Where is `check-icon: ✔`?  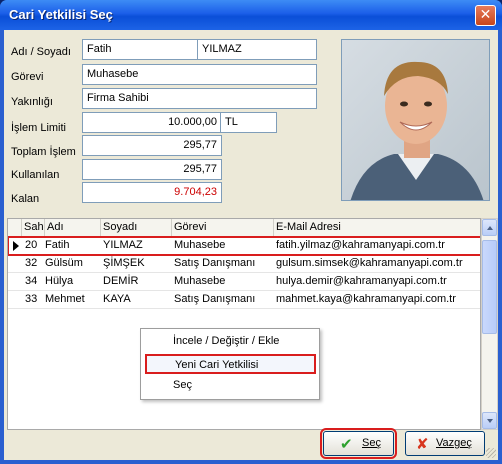 check-icon: ✔ is located at coordinates (346, 444).